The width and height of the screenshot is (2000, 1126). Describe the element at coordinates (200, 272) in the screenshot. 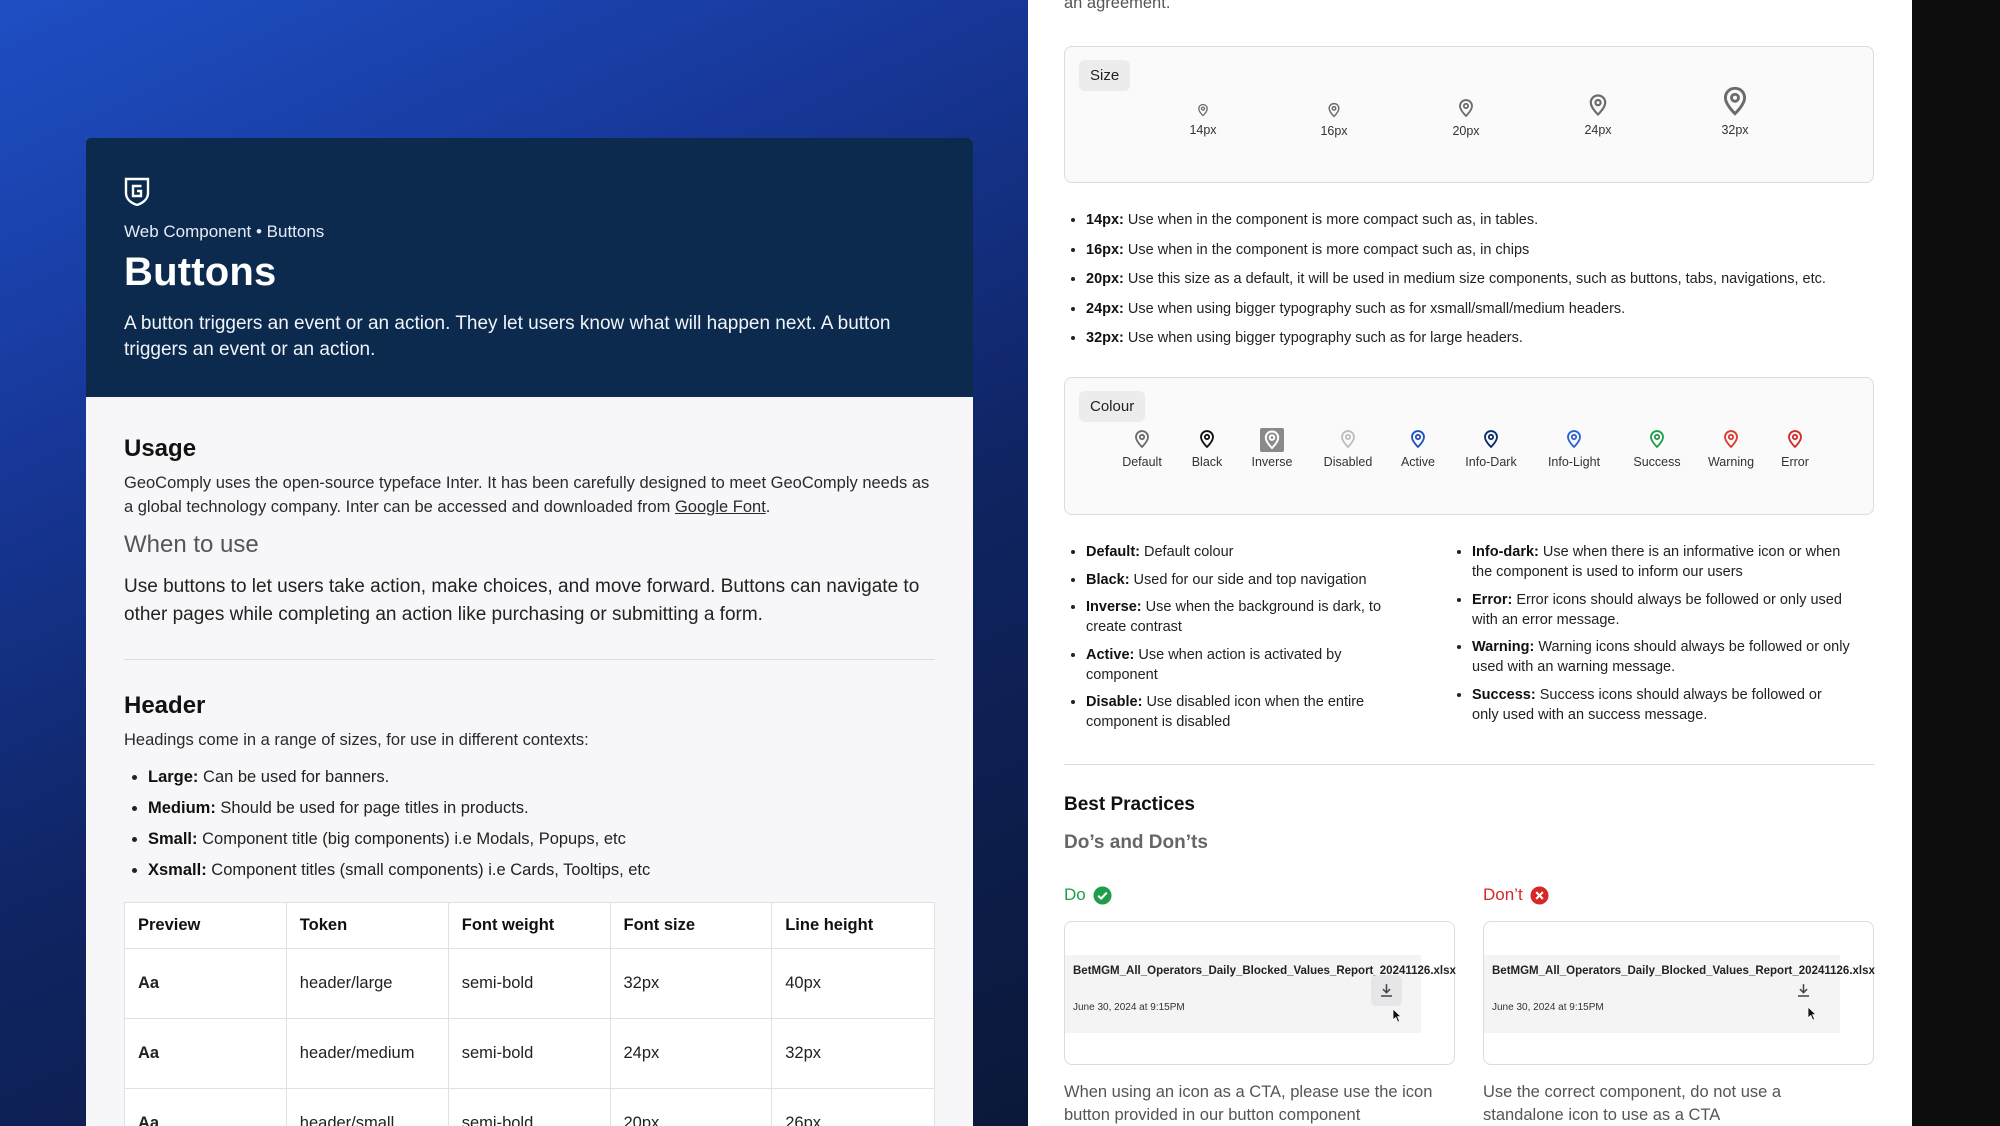

I see `page-title: Buttons` at that location.